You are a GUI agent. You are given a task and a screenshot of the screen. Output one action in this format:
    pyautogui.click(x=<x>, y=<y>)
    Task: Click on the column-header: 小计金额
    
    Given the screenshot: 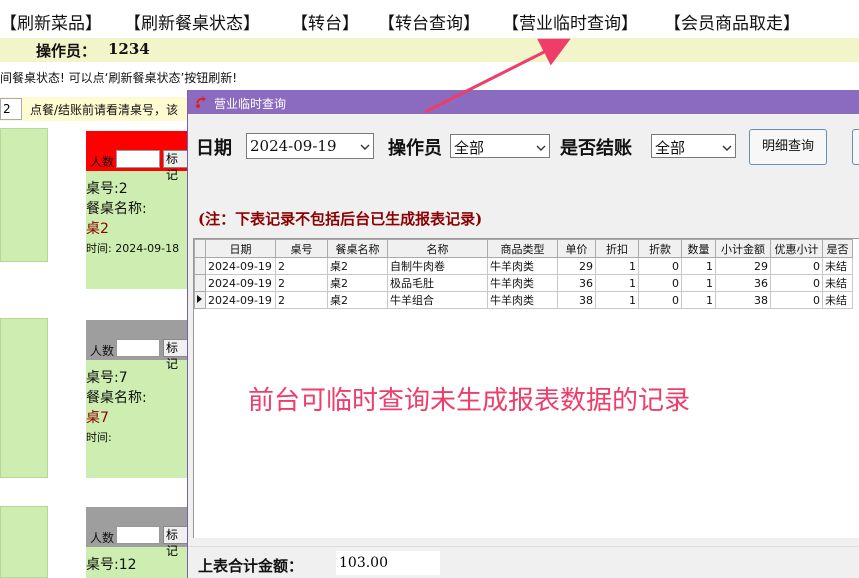 What is the action you would take?
    pyautogui.click(x=743, y=248)
    